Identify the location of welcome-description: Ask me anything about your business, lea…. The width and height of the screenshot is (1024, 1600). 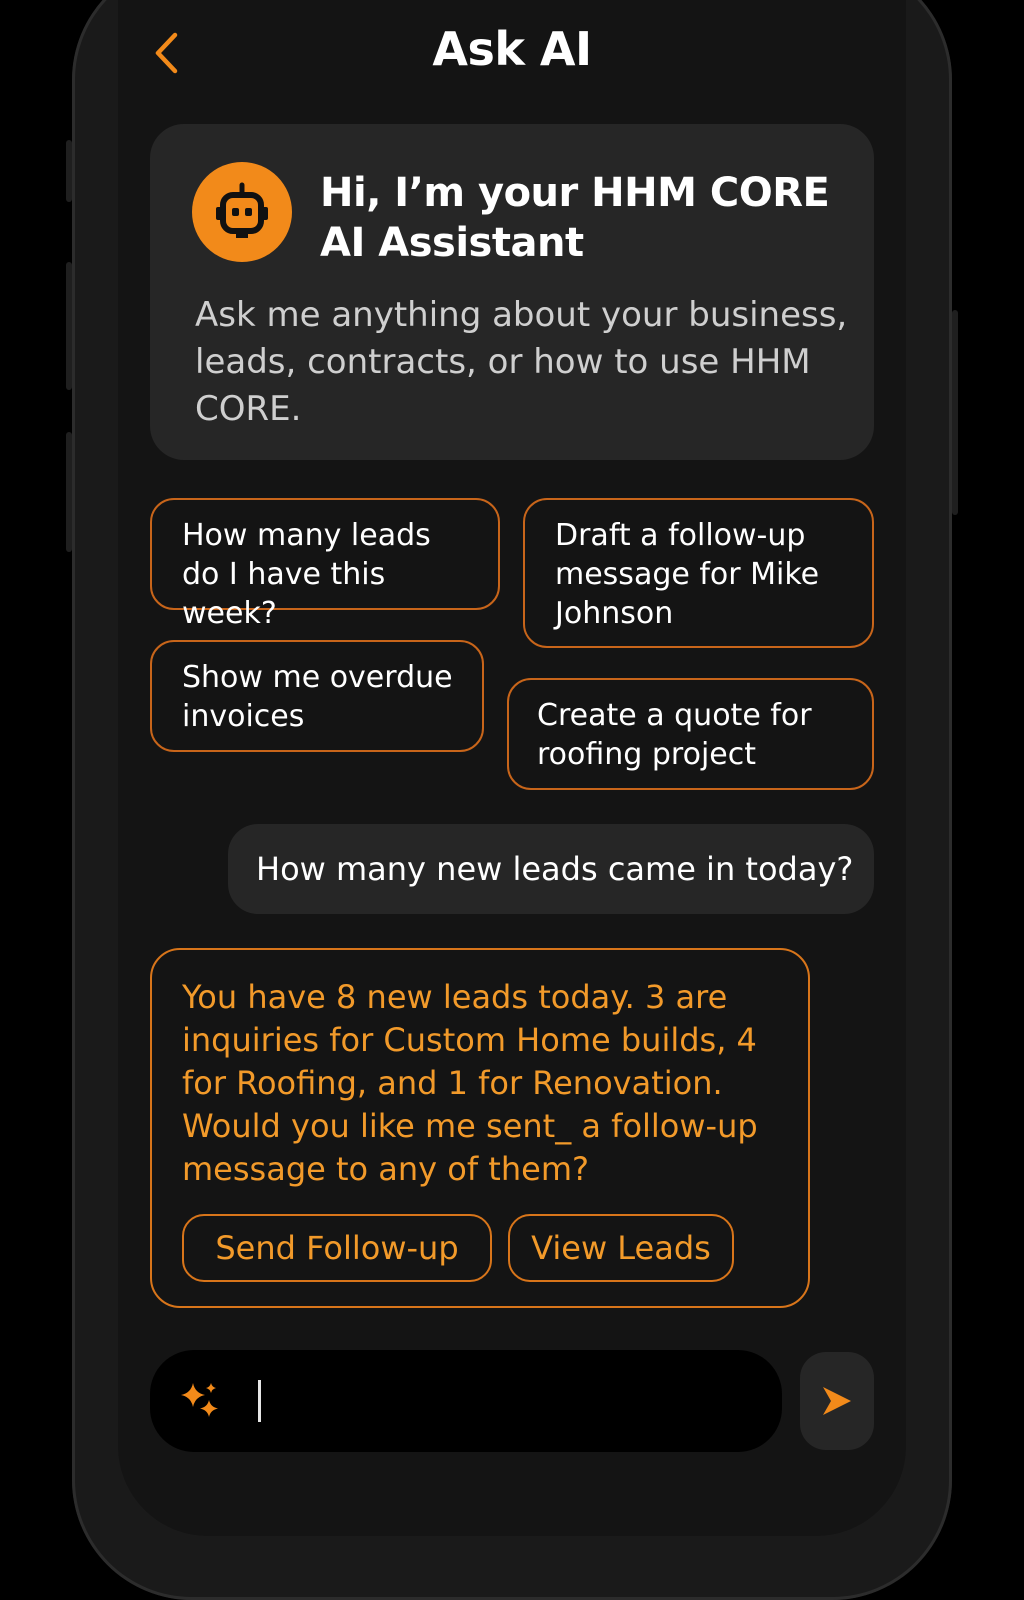
(521, 362).